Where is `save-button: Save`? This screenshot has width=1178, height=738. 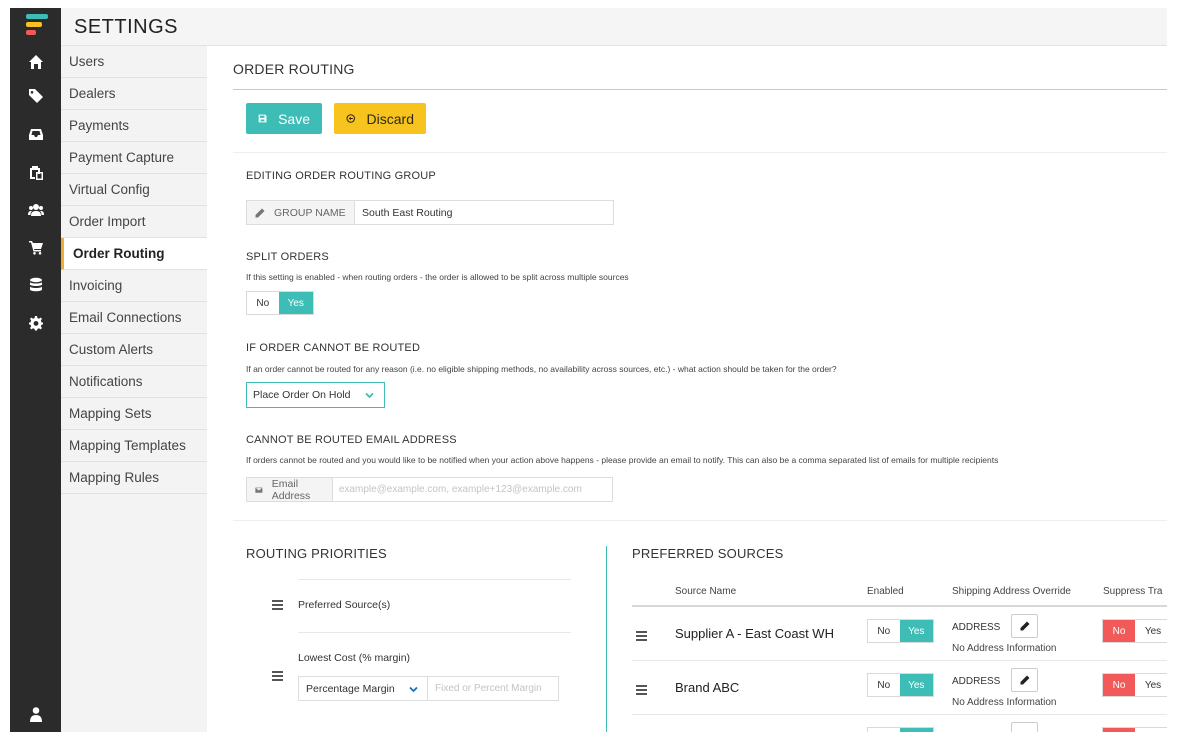 save-button: Save is located at coordinates (284, 118).